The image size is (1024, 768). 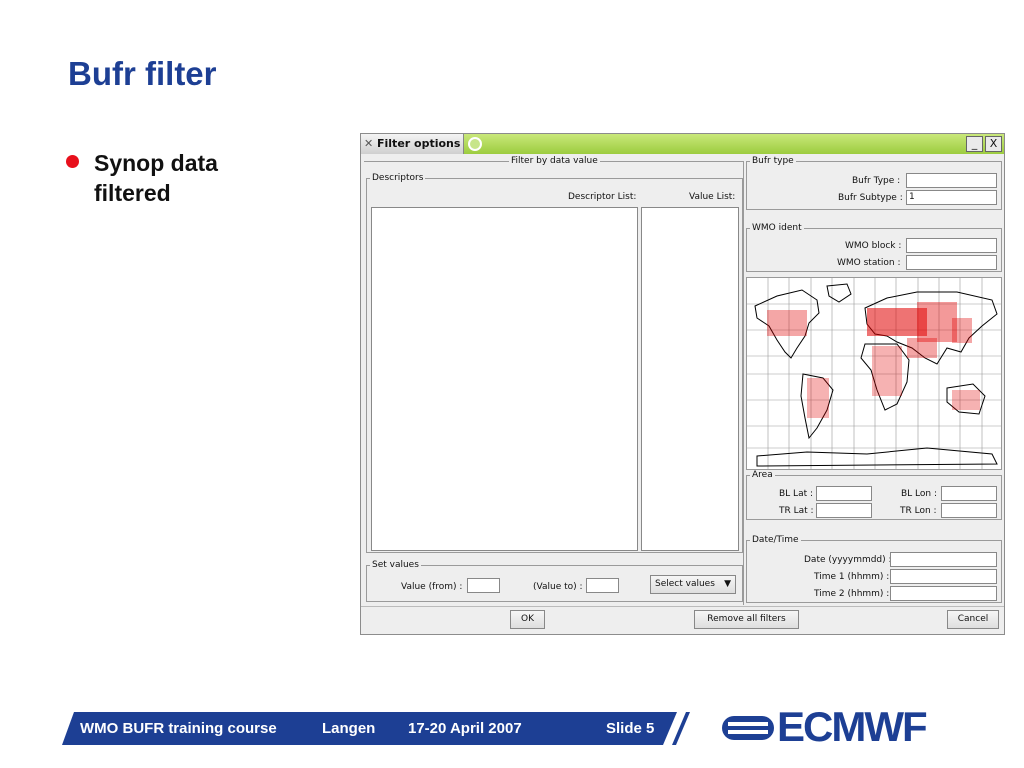 I want to click on bufr-subtype-label: Bufr Subtype :, so click(x=870, y=198).